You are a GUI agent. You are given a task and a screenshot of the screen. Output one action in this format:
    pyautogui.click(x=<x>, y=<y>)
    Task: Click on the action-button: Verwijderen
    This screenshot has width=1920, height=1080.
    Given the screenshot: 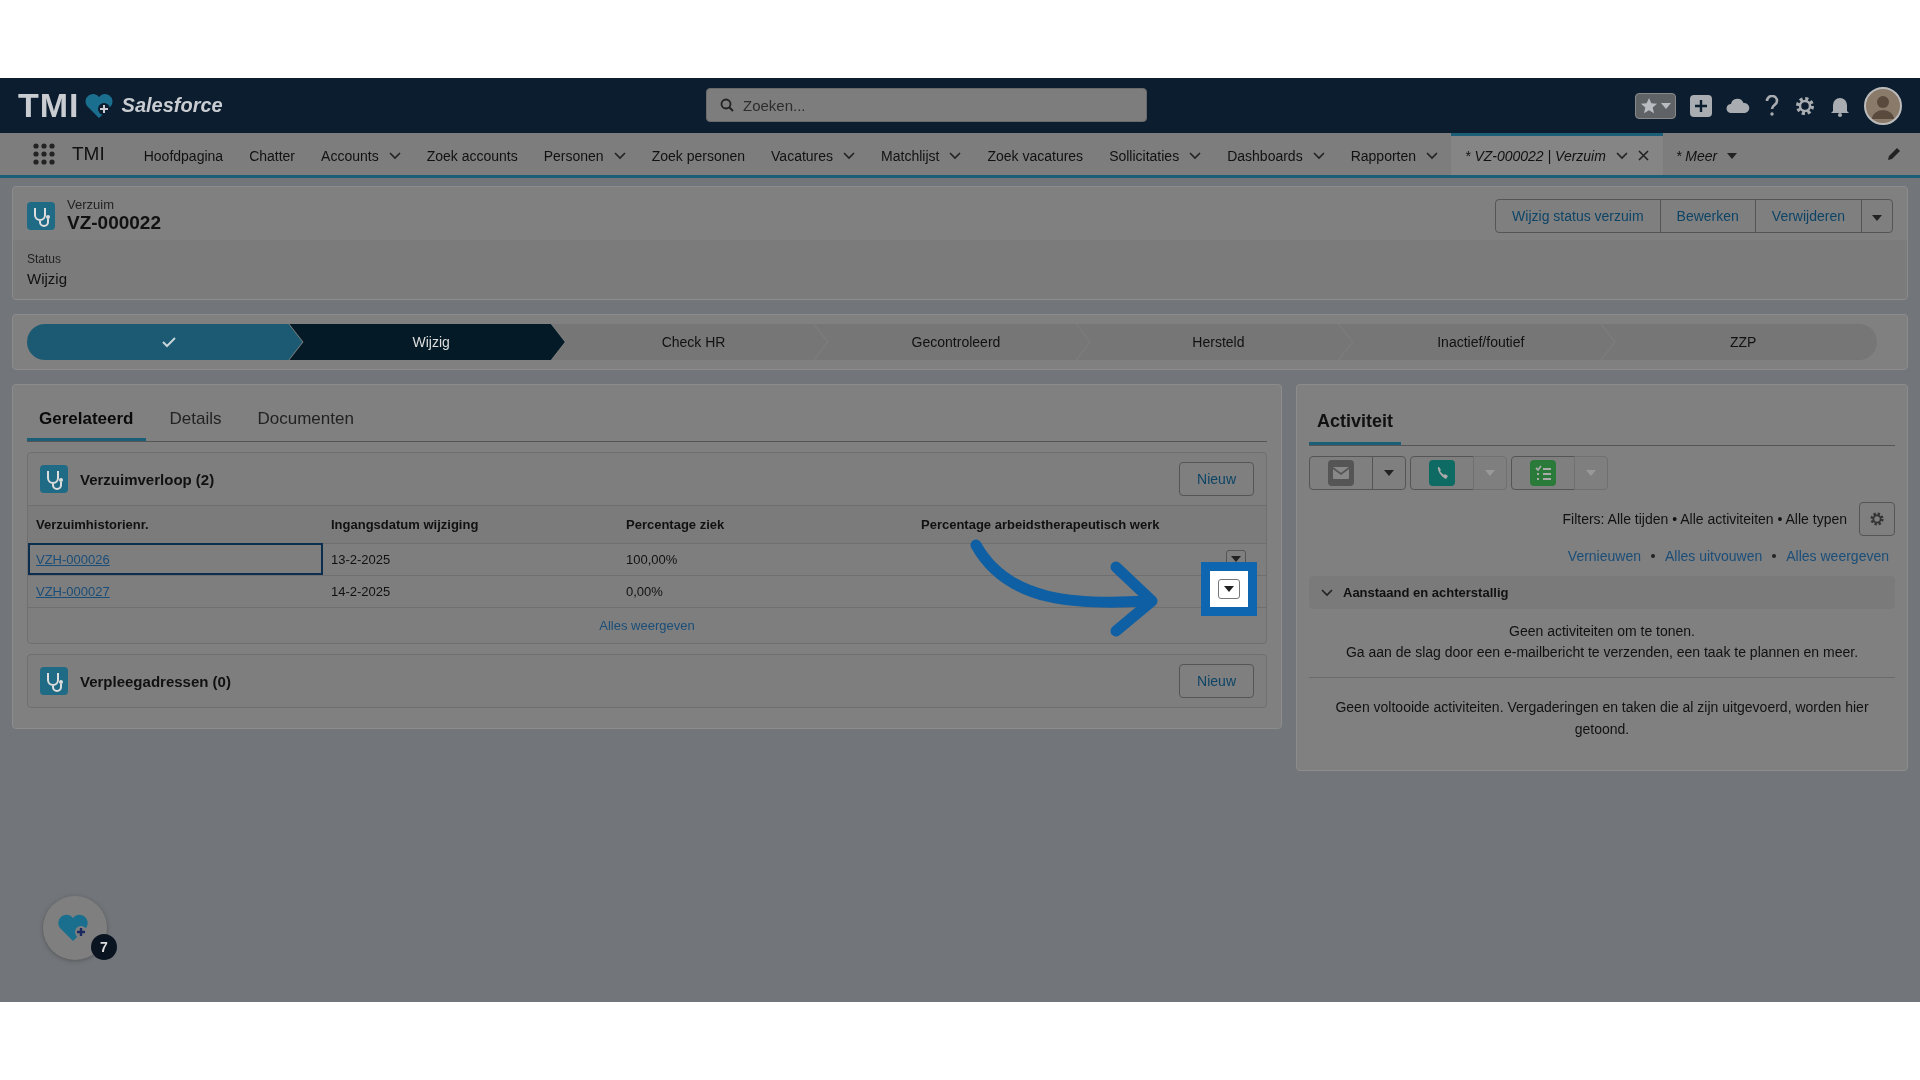 What is the action you would take?
    pyautogui.click(x=1808, y=215)
    